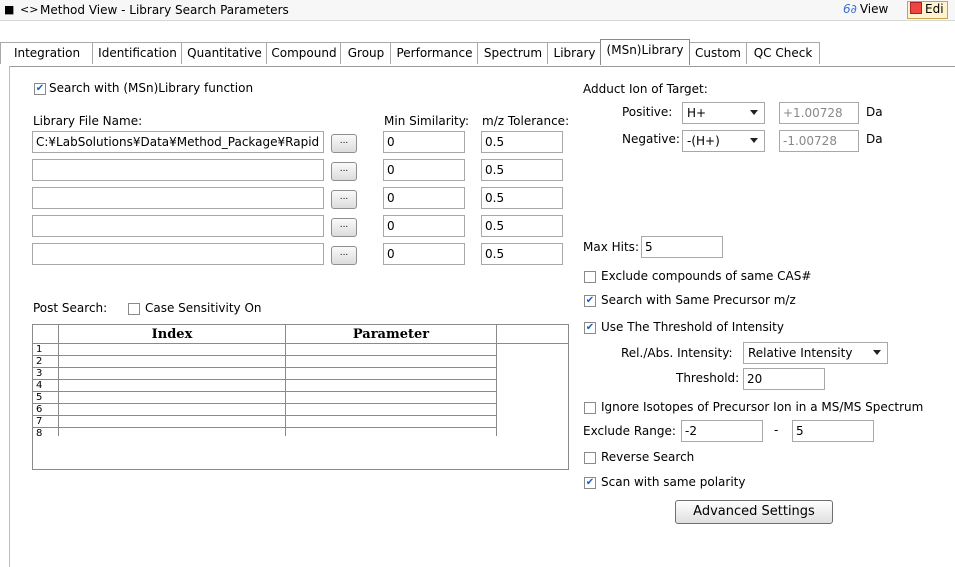 Image resolution: width=955 pixels, height=567 pixels. Describe the element at coordinates (513, 53) in the screenshot. I see `tab-spectrum: Spectrum` at that location.